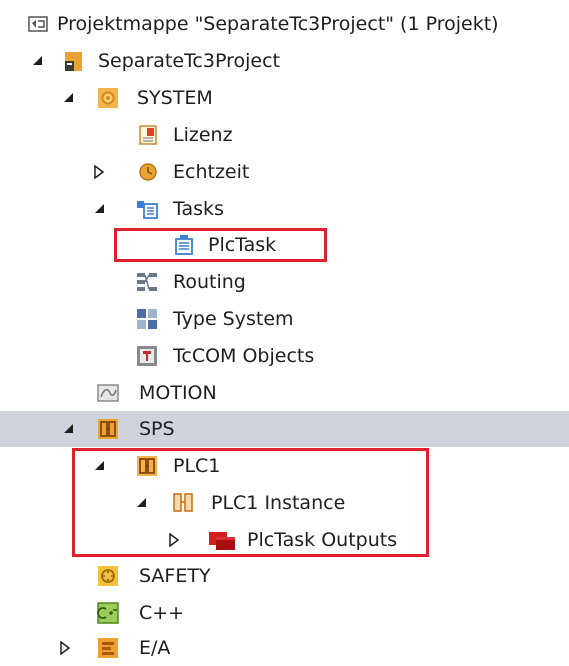 This screenshot has height=666, width=569. I want to click on tree-item-sps: SPS, so click(284, 429).